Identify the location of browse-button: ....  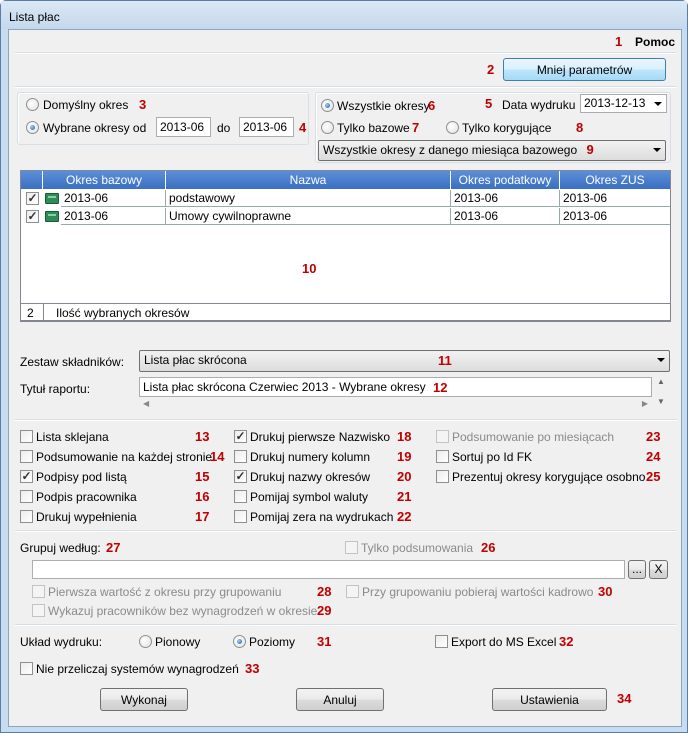
(637, 569).